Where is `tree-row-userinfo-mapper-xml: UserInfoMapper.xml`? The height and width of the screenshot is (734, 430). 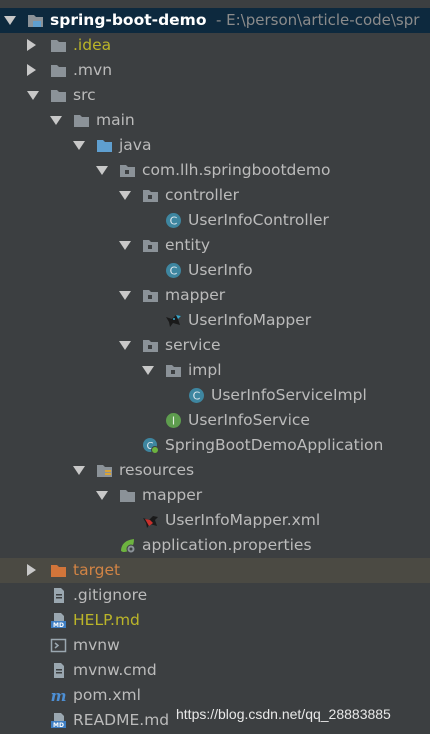 tree-row-userinfo-mapper-xml: UserInfoMapper.xml is located at coordinates (215, 520).